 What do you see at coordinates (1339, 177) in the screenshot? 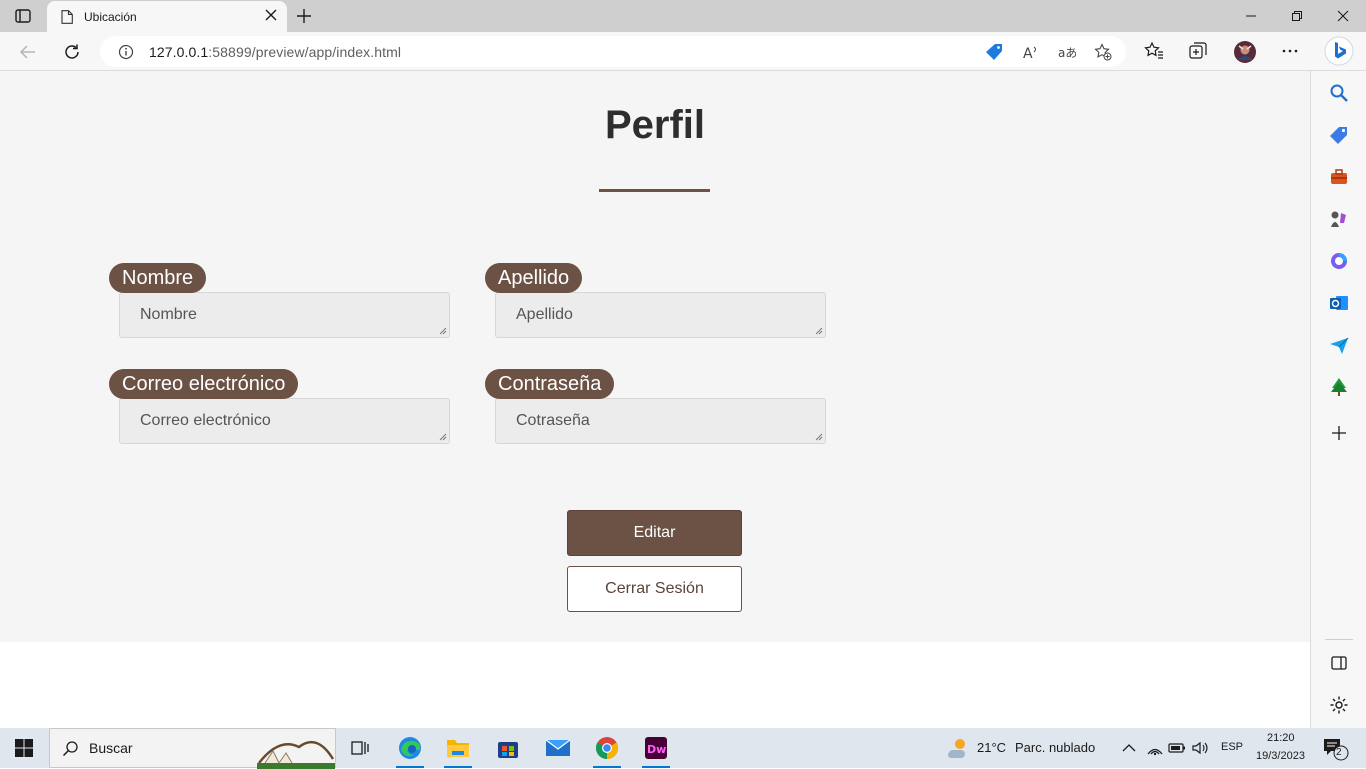
I see `tools-icon` at bounding box center [1339, 177].